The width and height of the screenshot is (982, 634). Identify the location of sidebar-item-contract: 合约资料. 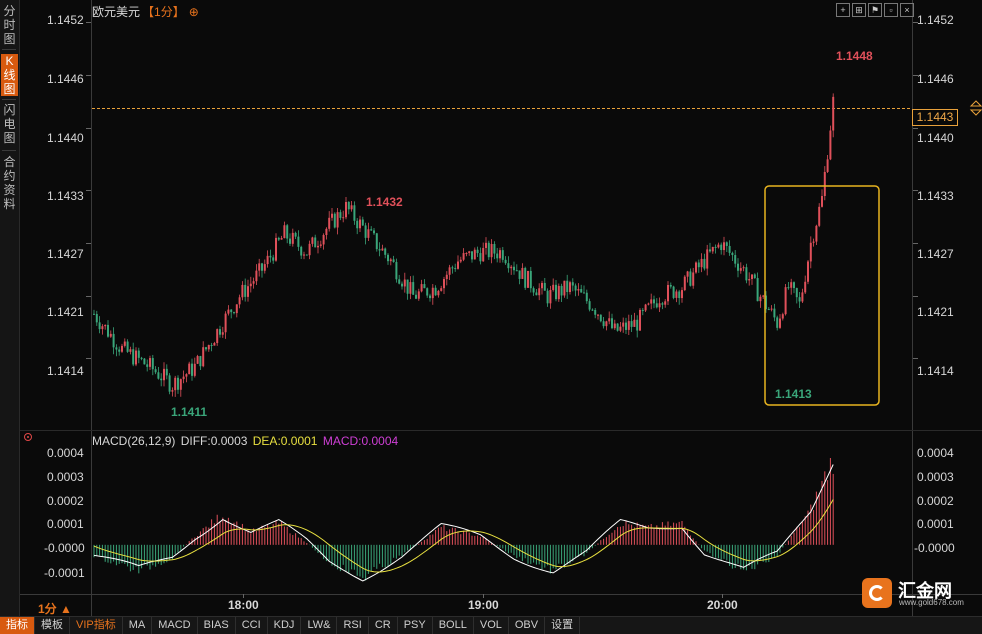
(9, 183).